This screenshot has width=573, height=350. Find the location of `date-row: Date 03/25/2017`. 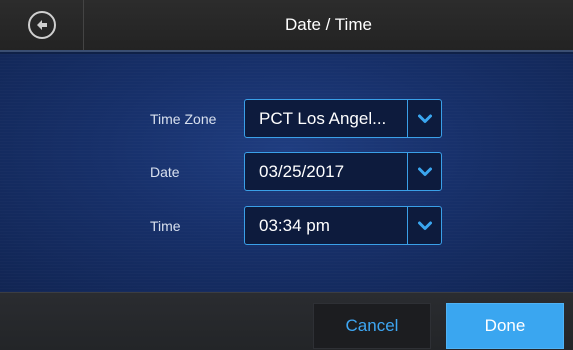

date-row: Date 03/25/2017 is located at coordinates (286, 172).